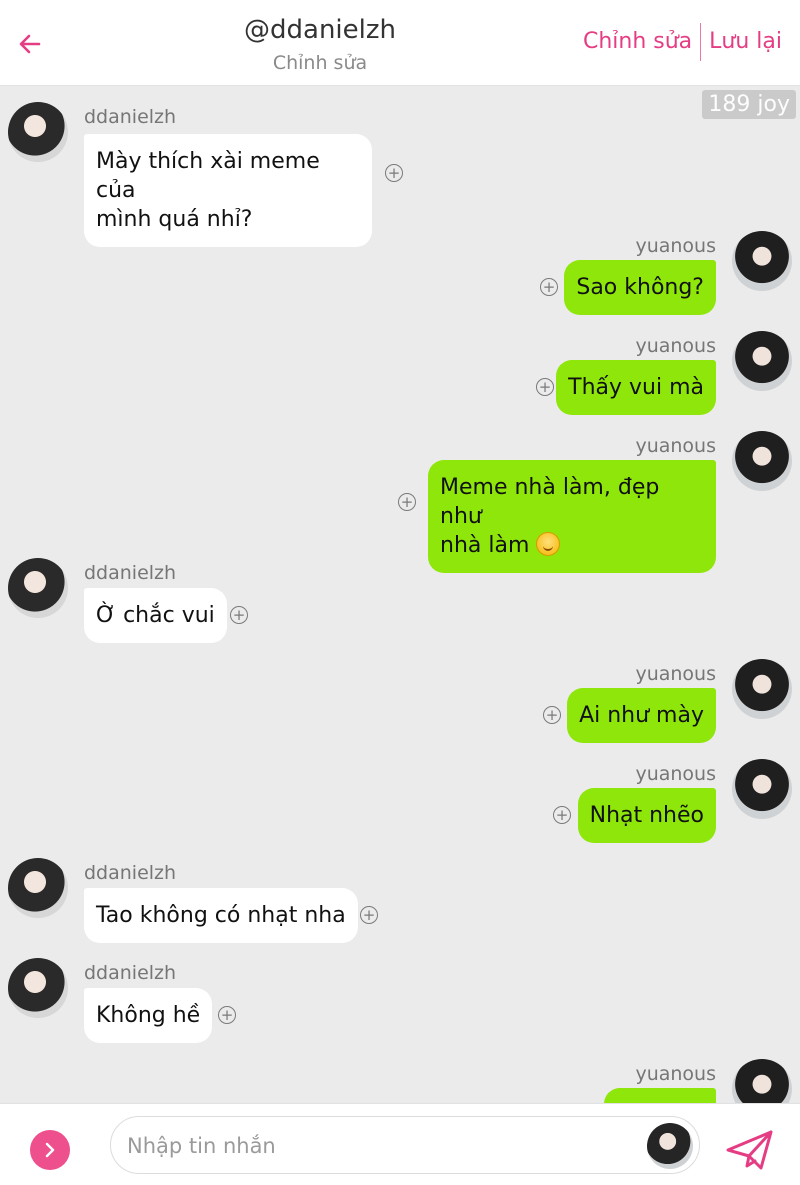  I want to click on message-bubble: Nhạt nhẽo, so click(646, 815).